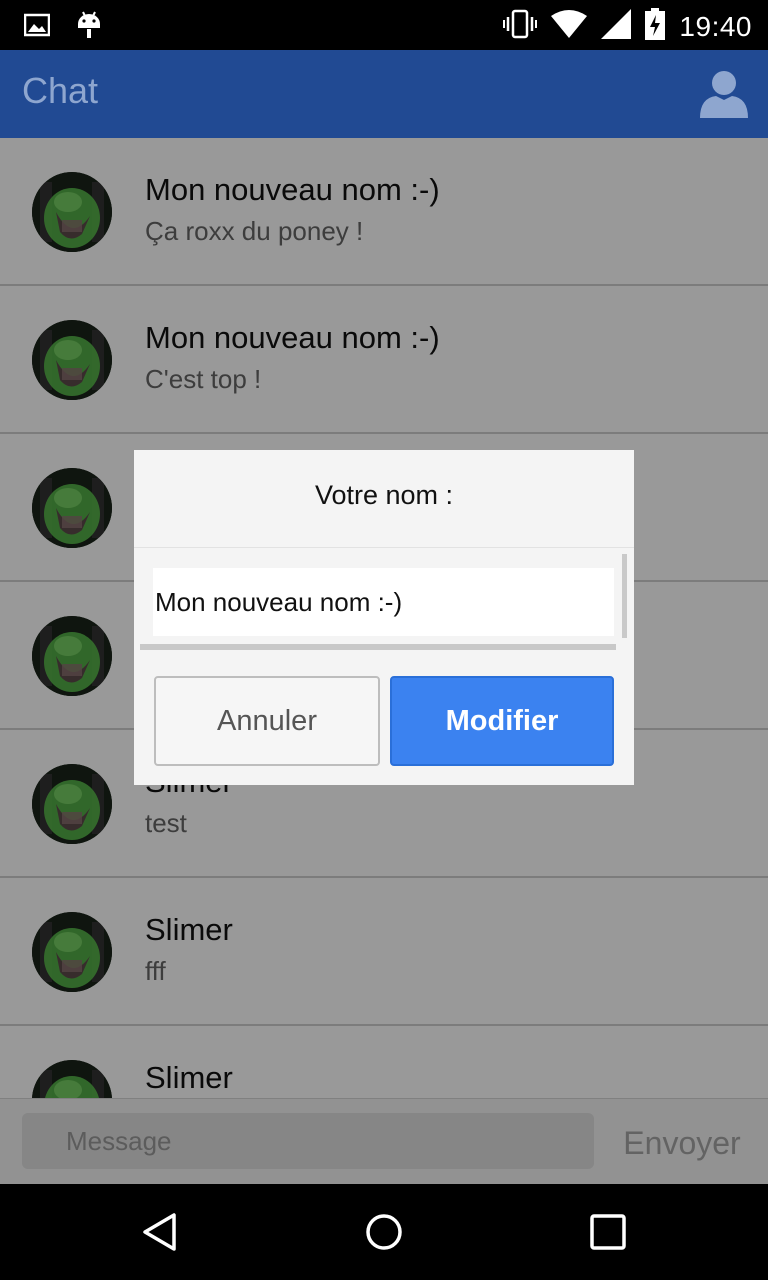 The height and width of the screenshot is (1280, 768). What do you see at coordinates (37, 27) in the screenshot?
I see `image-icon` at bounding box center [37, 27].